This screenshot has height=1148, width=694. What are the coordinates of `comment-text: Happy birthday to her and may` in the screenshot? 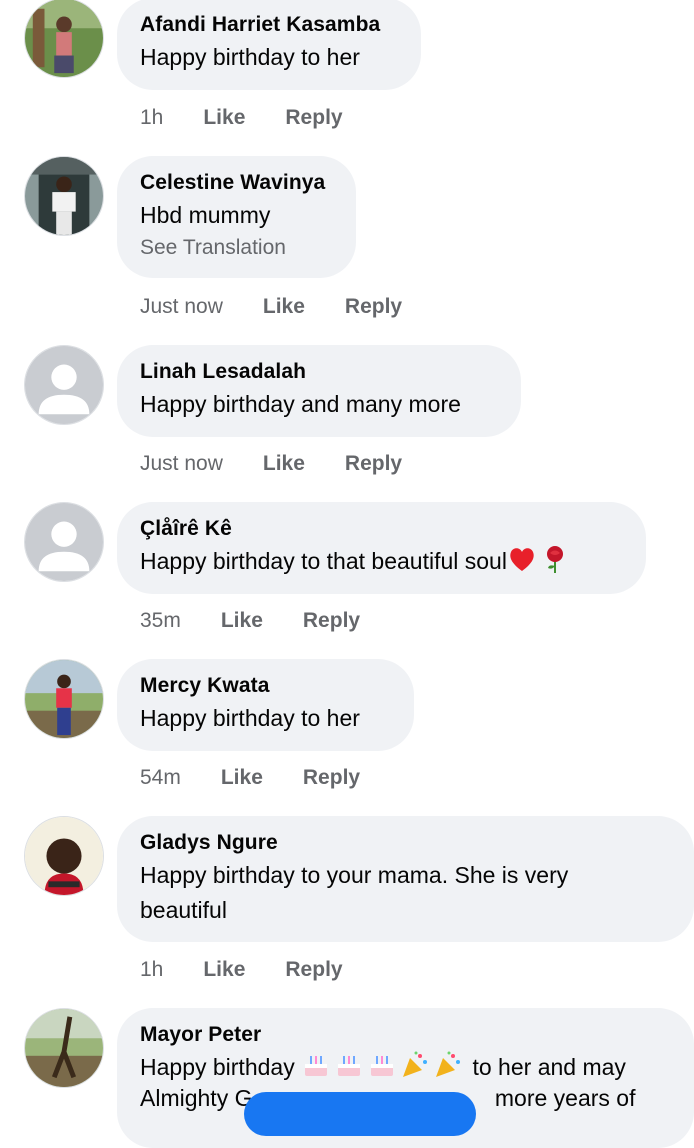 It's located at (405, 1067).